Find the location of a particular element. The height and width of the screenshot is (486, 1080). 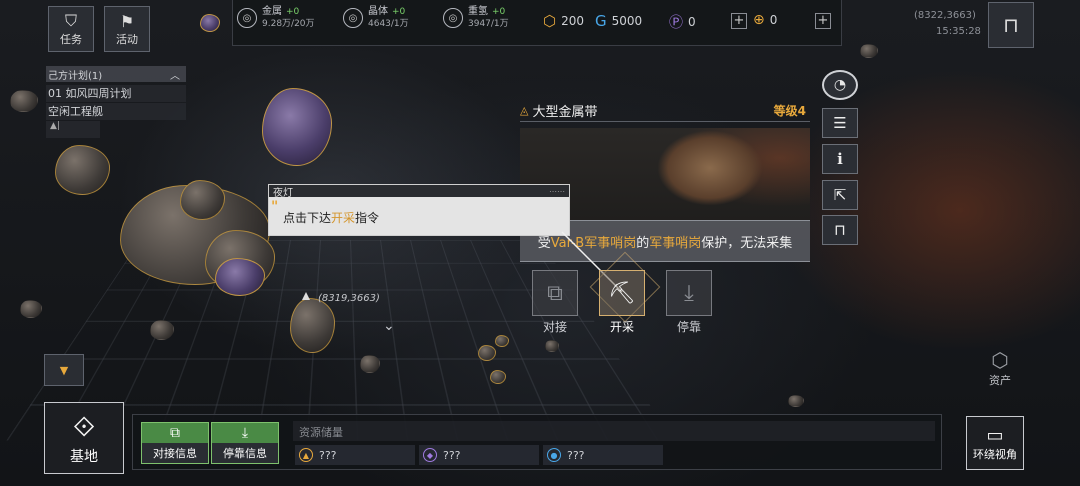

chevron-down-icon: ⌄ is located at coordinates (389, 326).